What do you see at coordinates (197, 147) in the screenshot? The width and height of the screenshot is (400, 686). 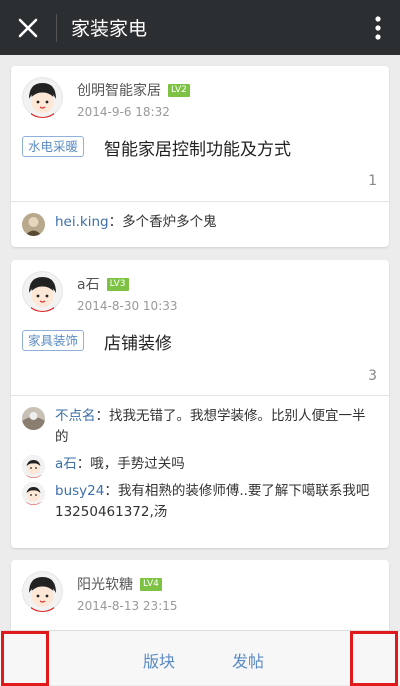 I see `post-title: 智能家居控制功能及方式` at bounding box center [197, 147].